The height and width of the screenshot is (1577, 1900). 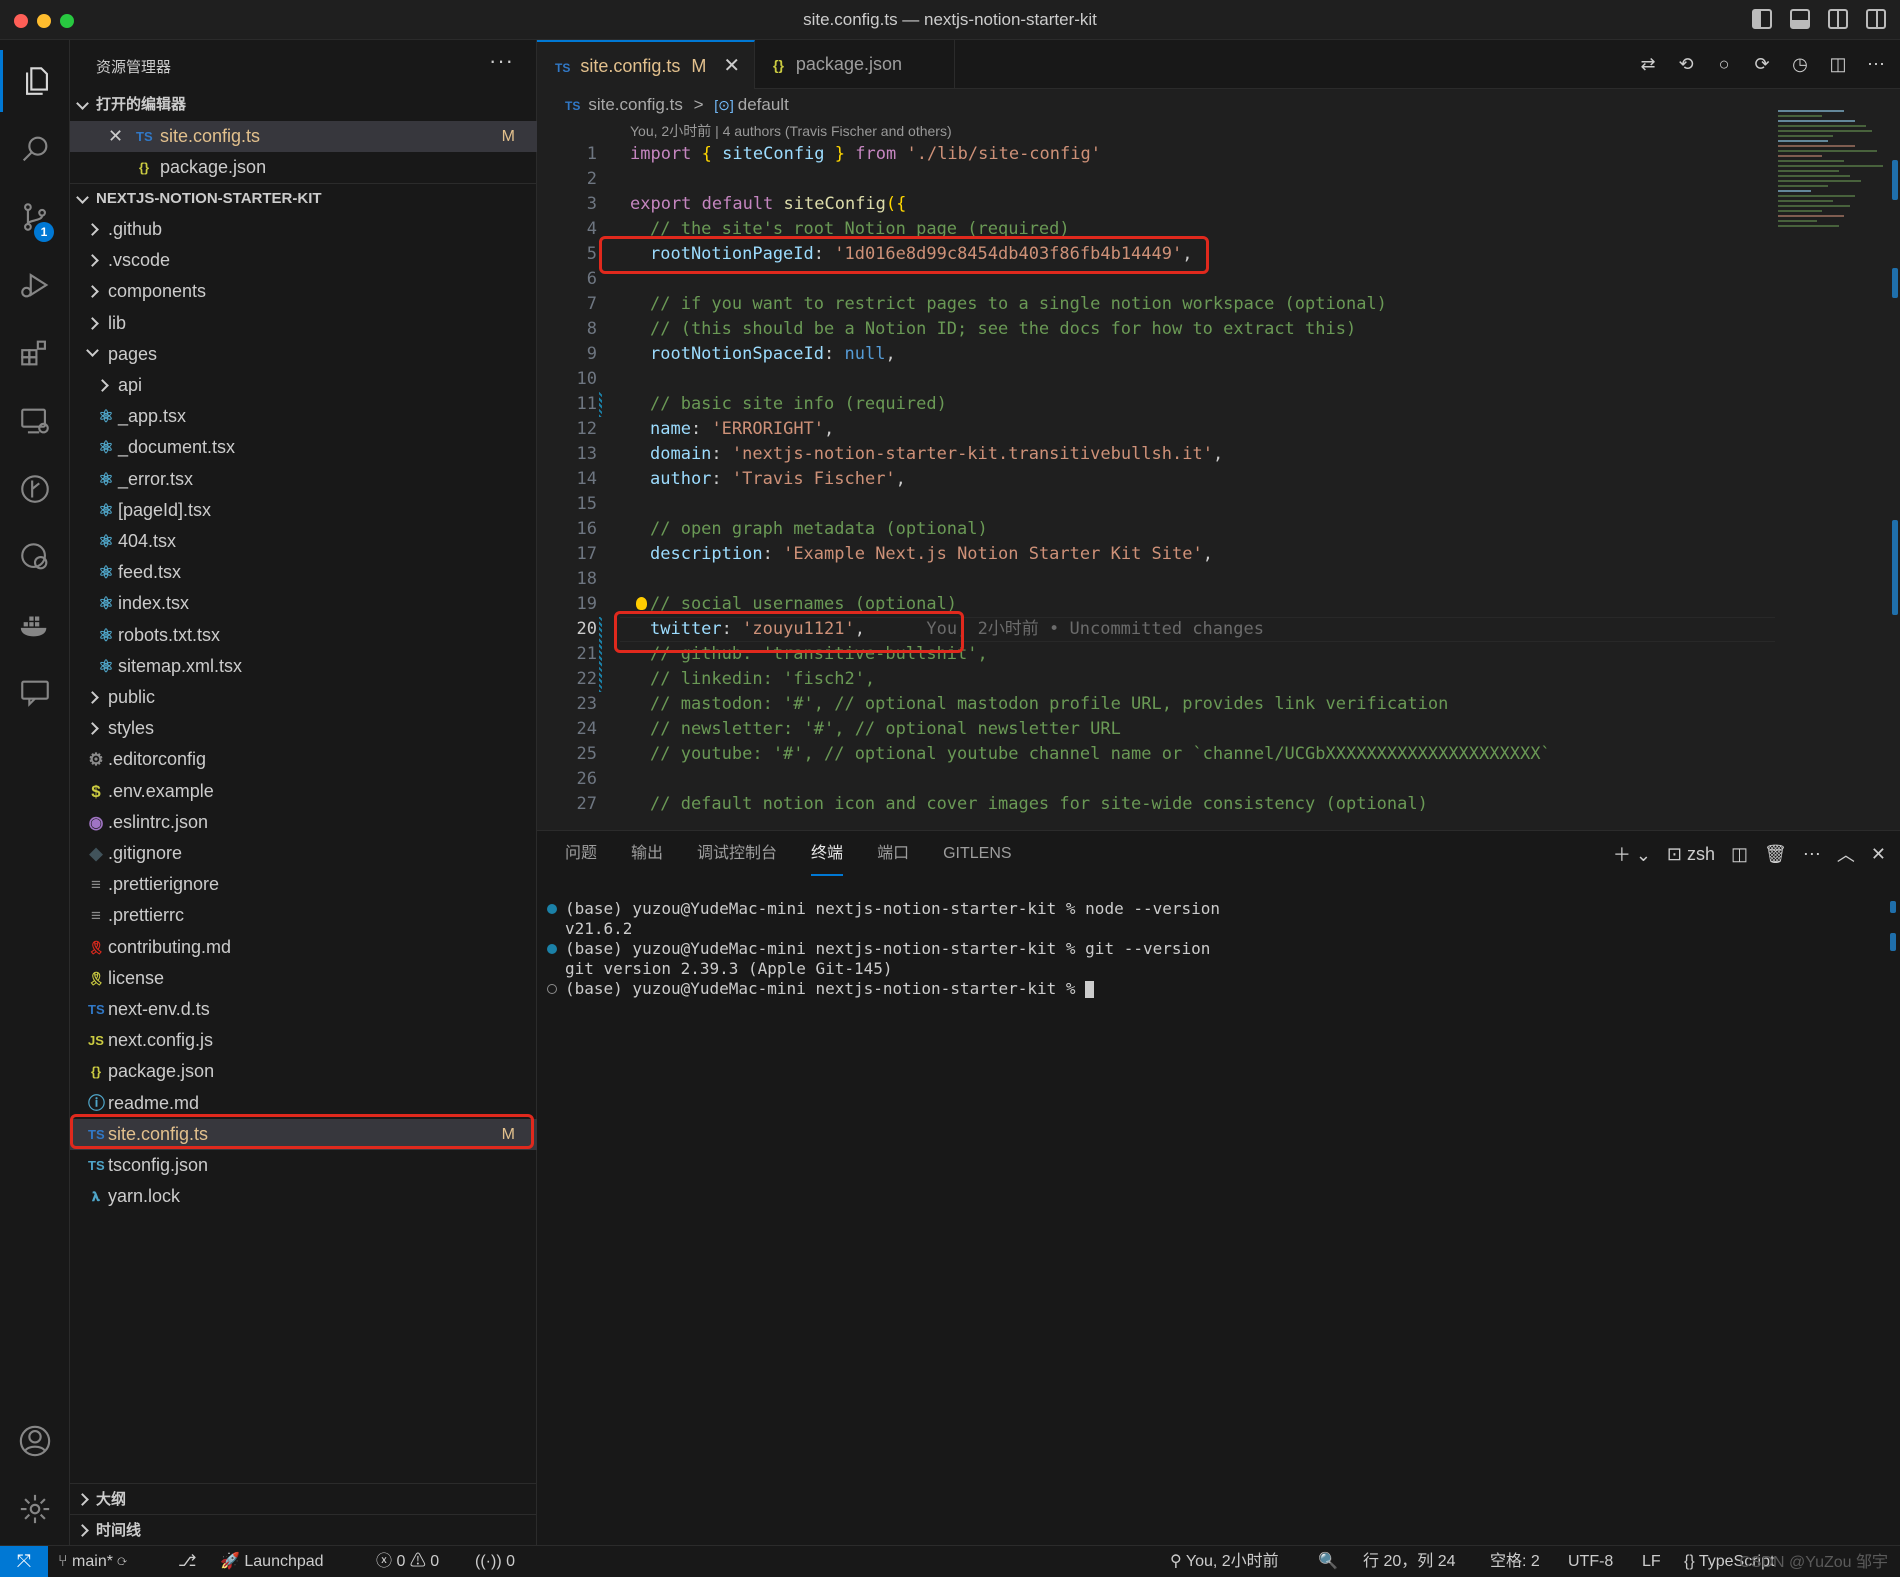 What do you see at coordinates (635, 104) in the screenshot?
I see `breadcrumb-file: site.config.ts` at bounding box center [635, 104].